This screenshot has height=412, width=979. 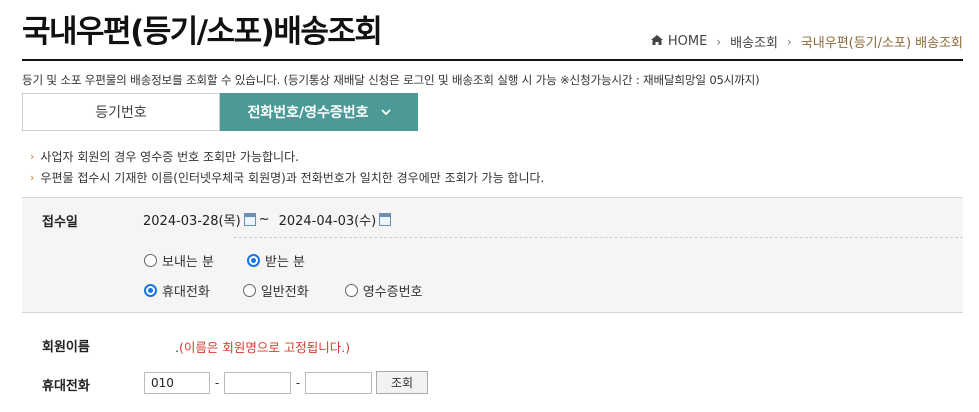 I want to click on radio-label: 받는 분, so click(x=284, y=262).